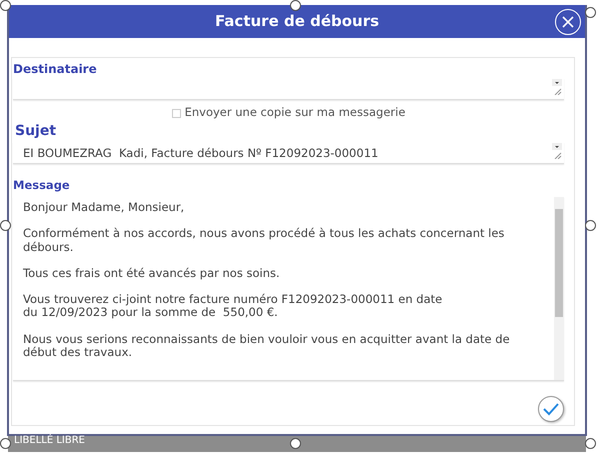 This screenshot has height=459, width=603. Describe the element at coordinates (42, 186) in the screenshot. I see `message-label: Message` at that location.